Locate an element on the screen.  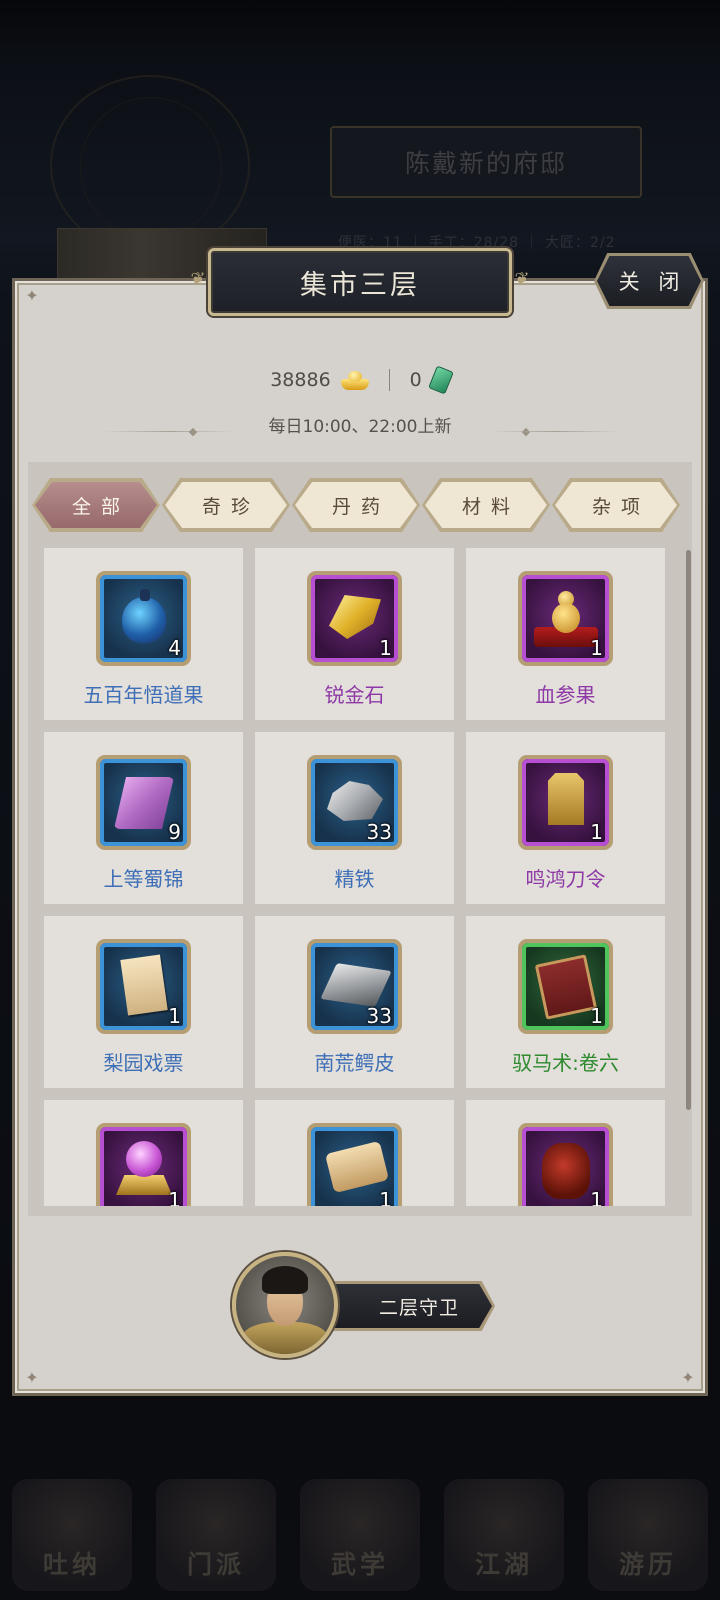
gold-amount: 38886 is located at coordinates (300, 380).